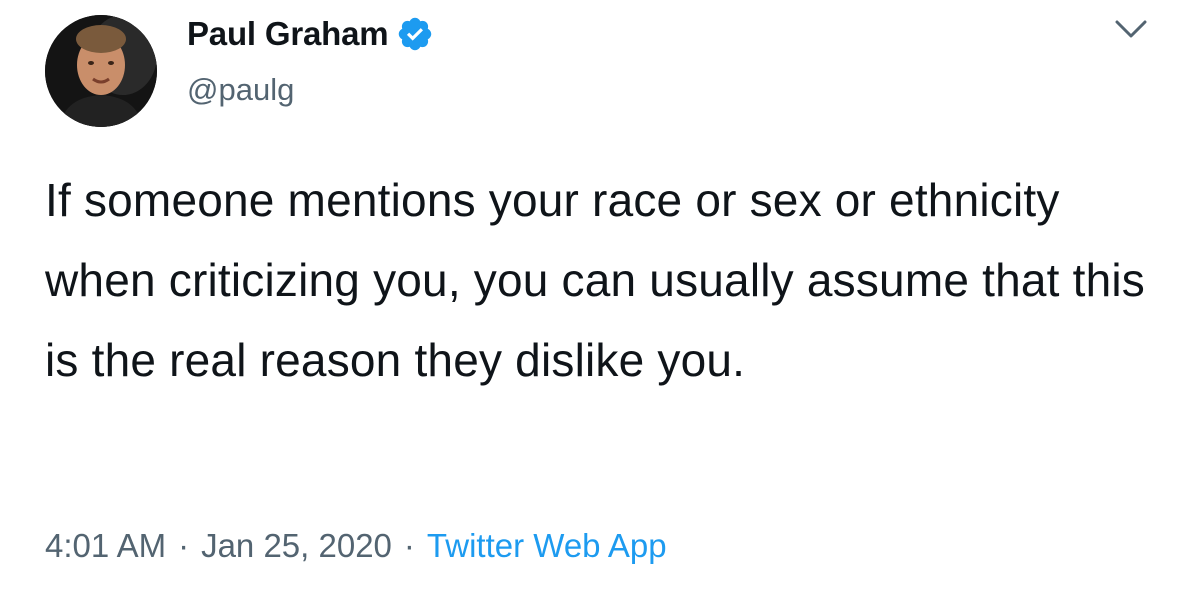 The height and width of the screenshot is (596, 1200). I want to click on author-display-name: Paul Graham, so click(288, 34).